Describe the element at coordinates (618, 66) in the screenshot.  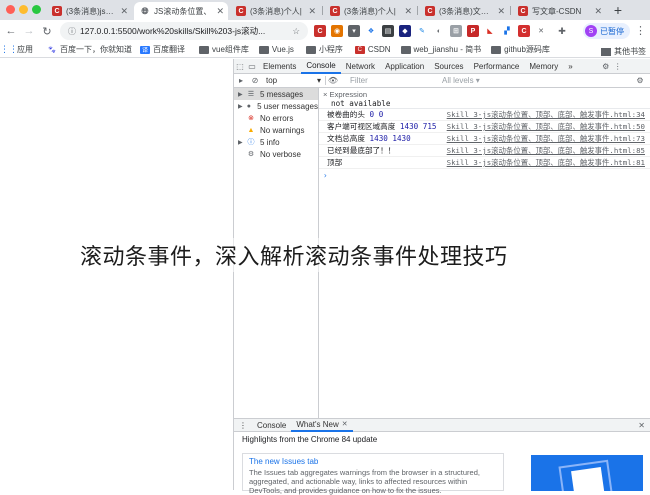
I see `more-options-icon: ⋮` at that location.